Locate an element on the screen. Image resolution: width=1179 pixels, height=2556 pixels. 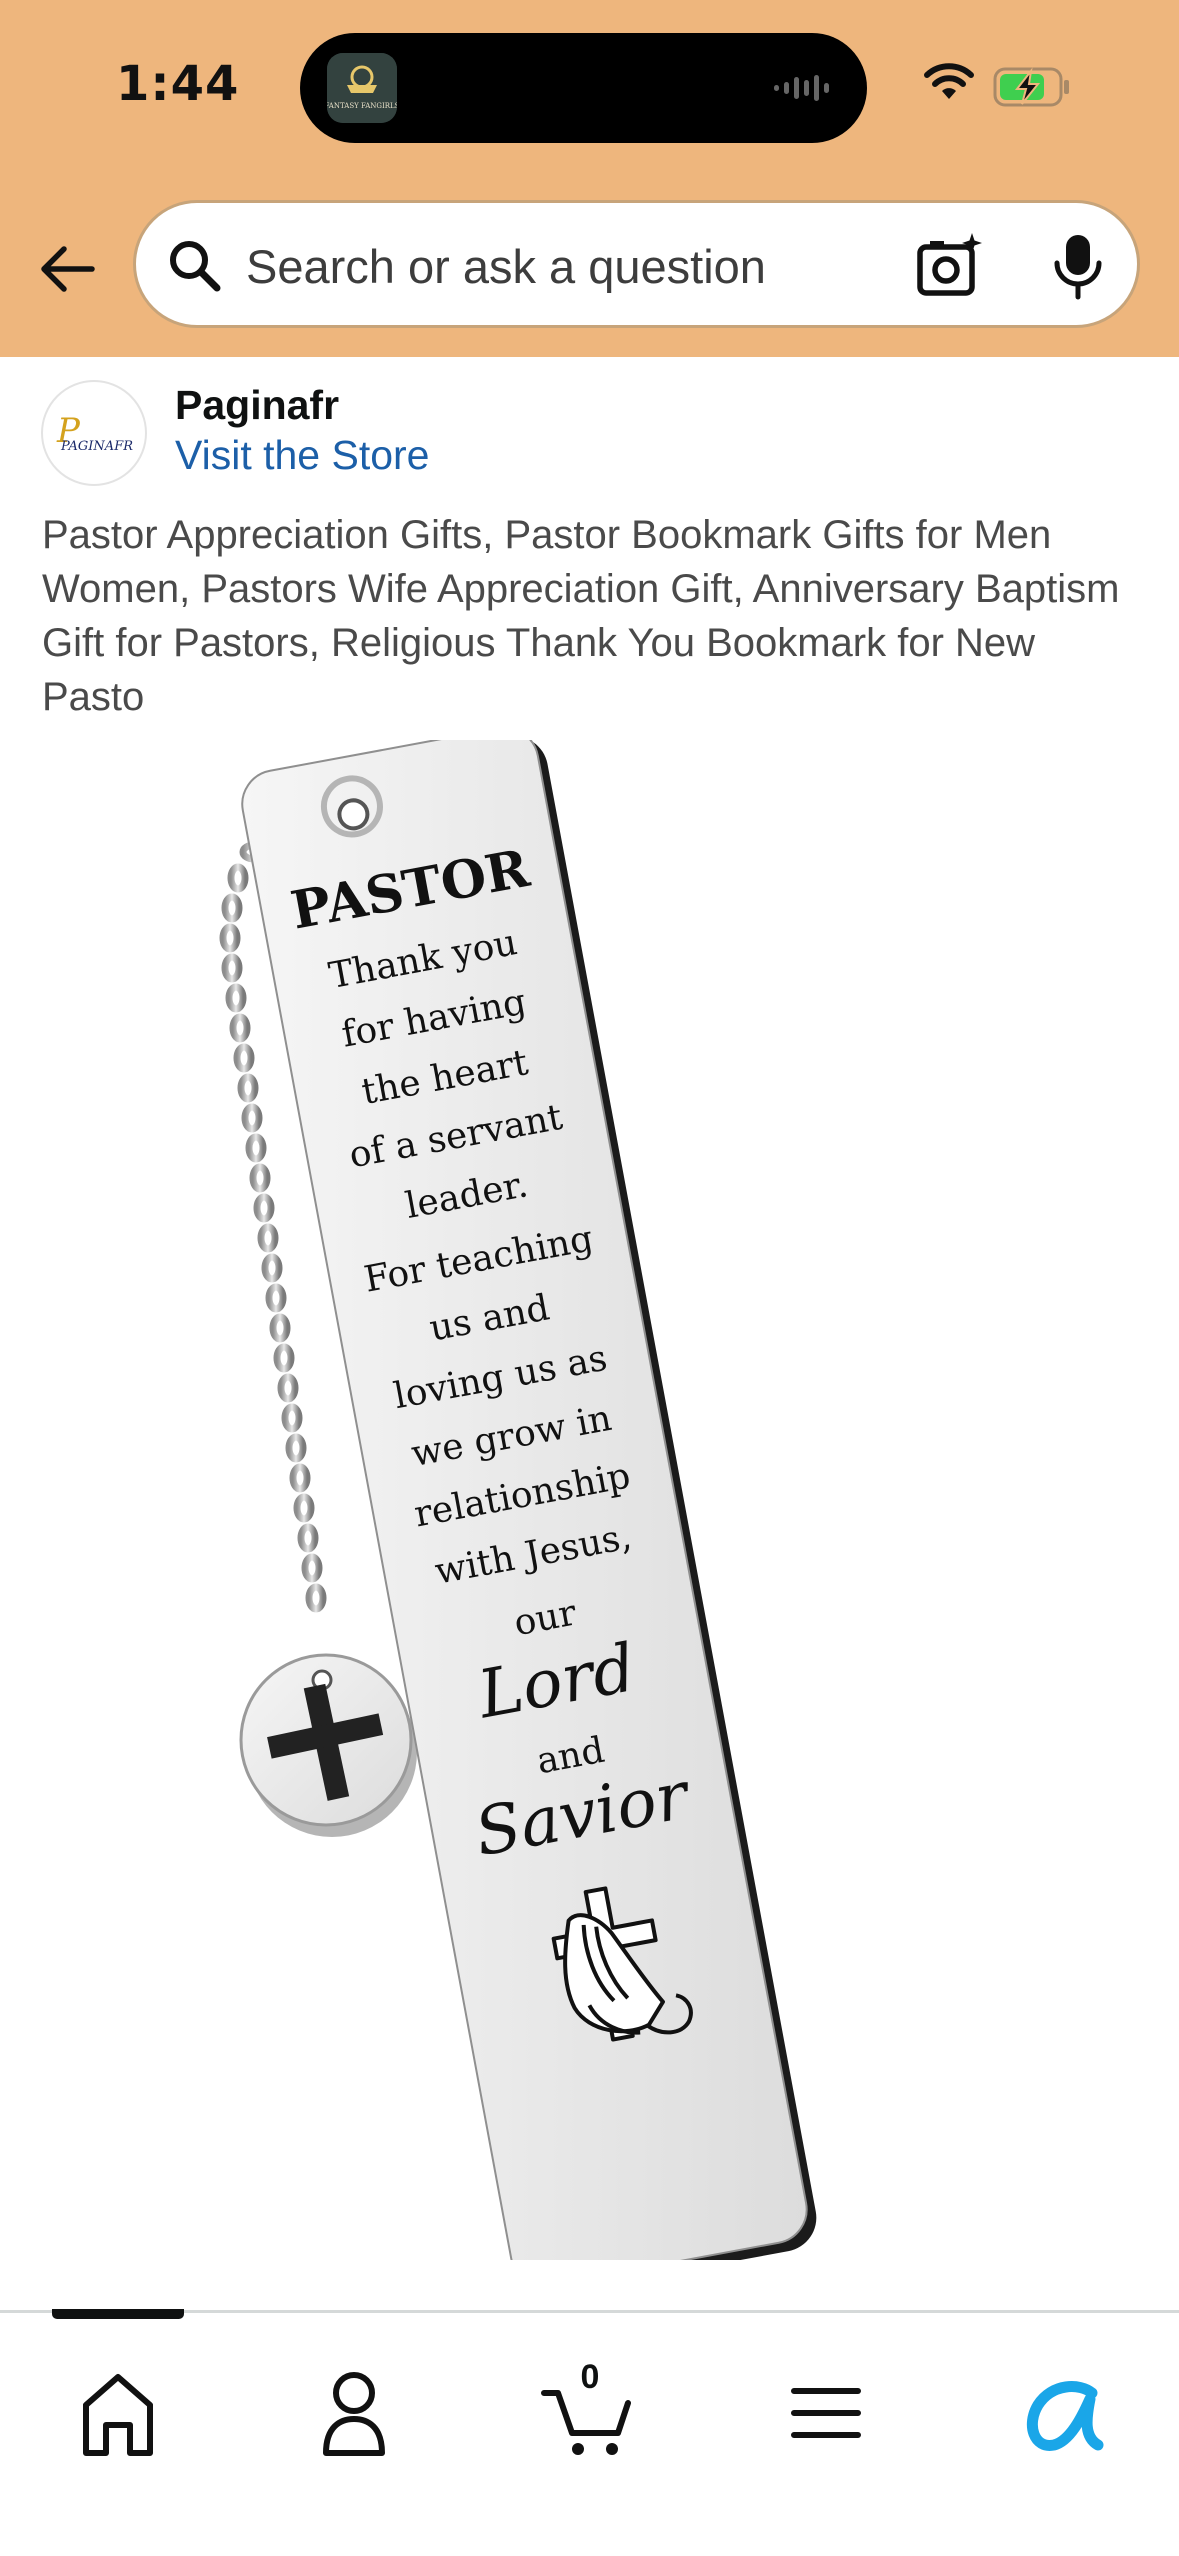
cart-tab: 0 is located at coordinates (590, 2408).